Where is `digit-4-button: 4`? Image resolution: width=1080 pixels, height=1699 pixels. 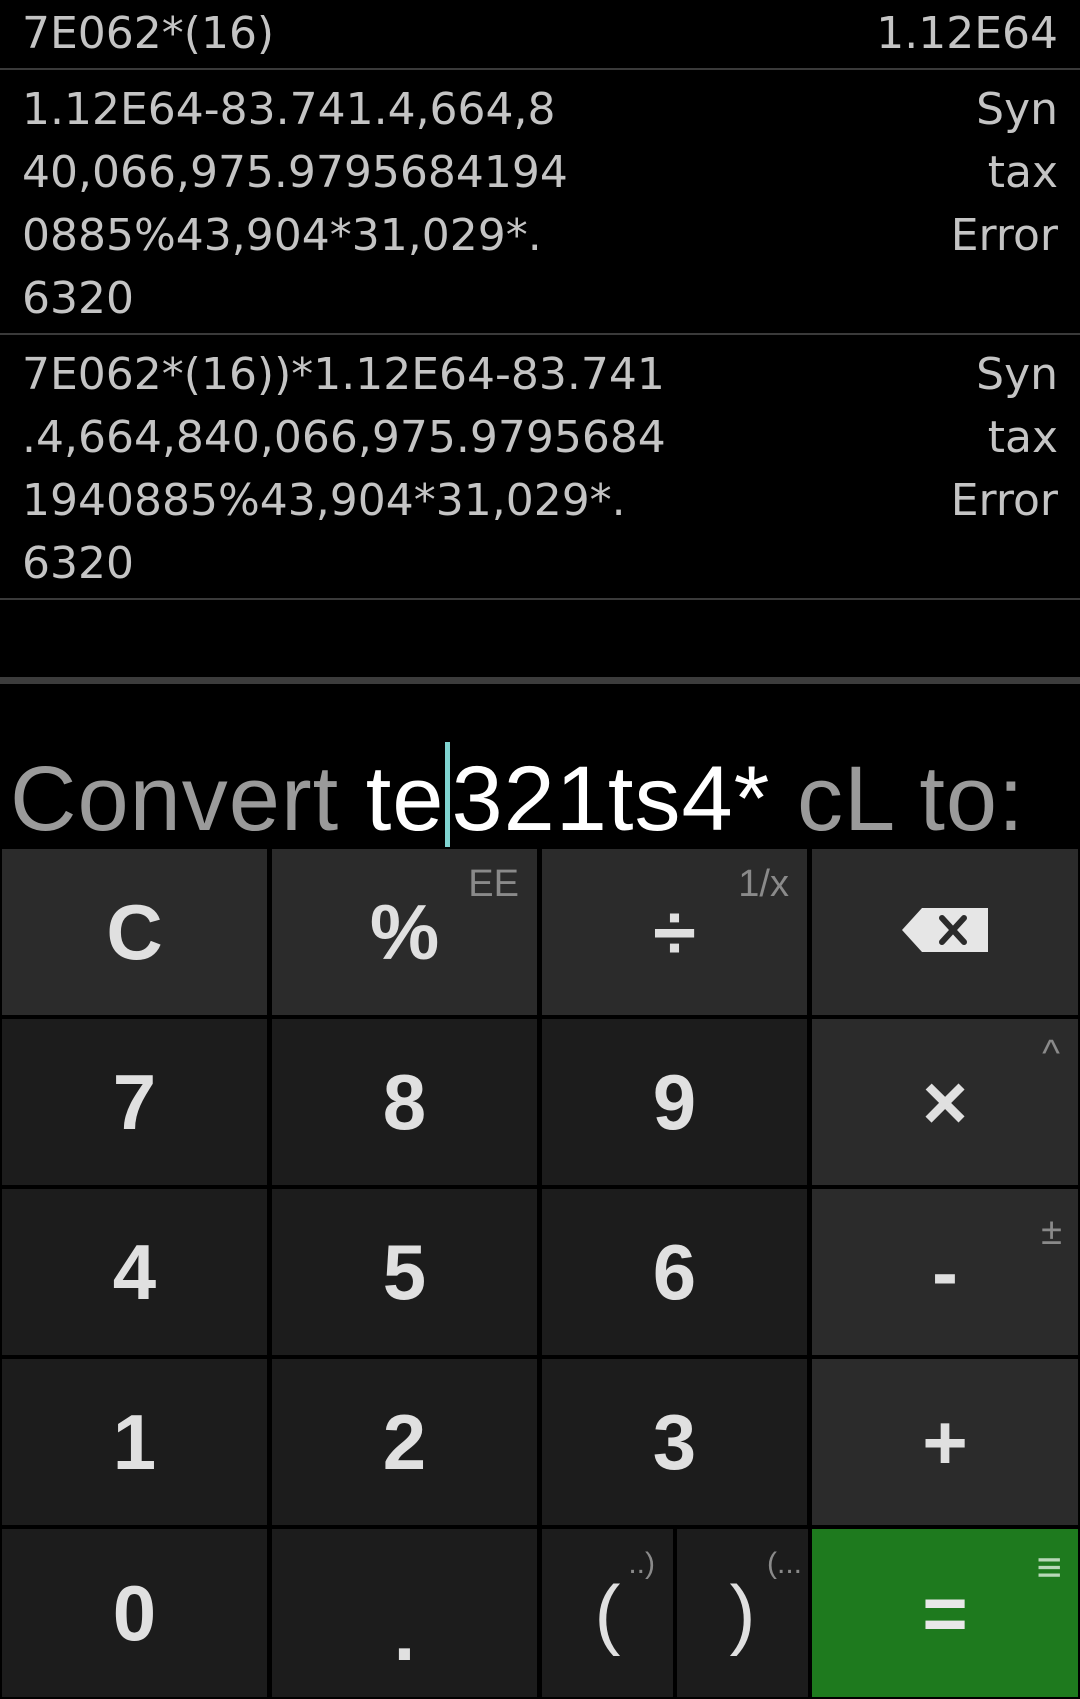 digit-4-button: 4 is located at coordinates (134, 1272).